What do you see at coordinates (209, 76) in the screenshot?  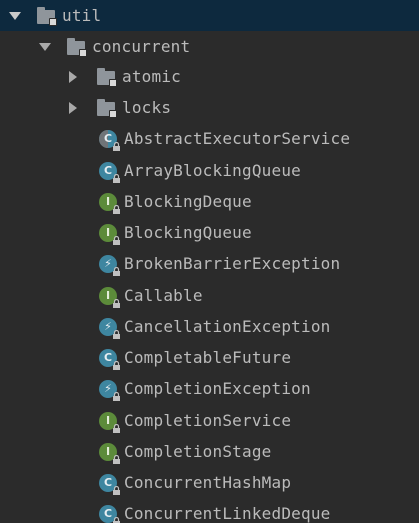 I see `tree-node-atomic: atomic` at bounding box center [209, 76].